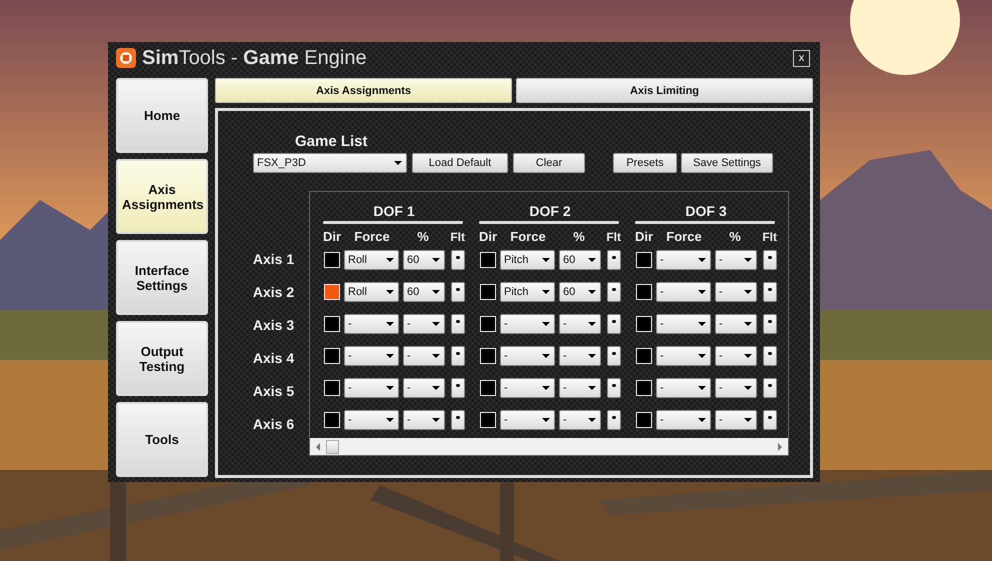  What do you see at coordinates (664, 90) in the screenshot?
I see `tab: Axis Limiting` at bounding box center [664, 90].